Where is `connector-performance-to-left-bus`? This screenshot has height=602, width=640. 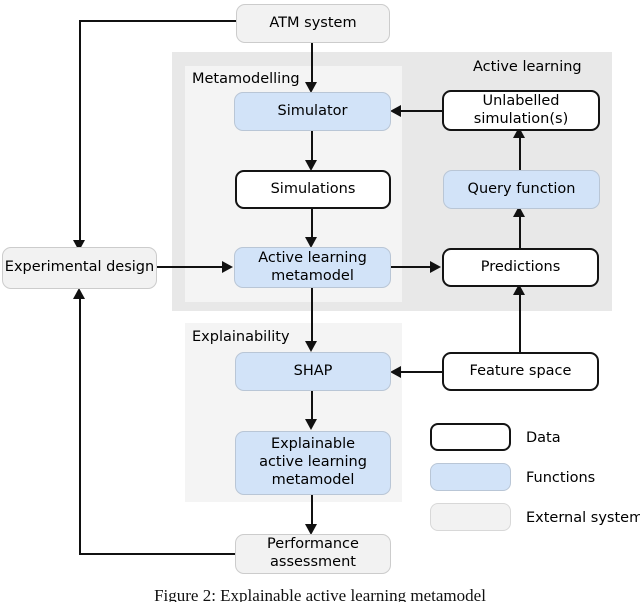 connector-performance-to-left-bus is located at coordinates (158, 554).